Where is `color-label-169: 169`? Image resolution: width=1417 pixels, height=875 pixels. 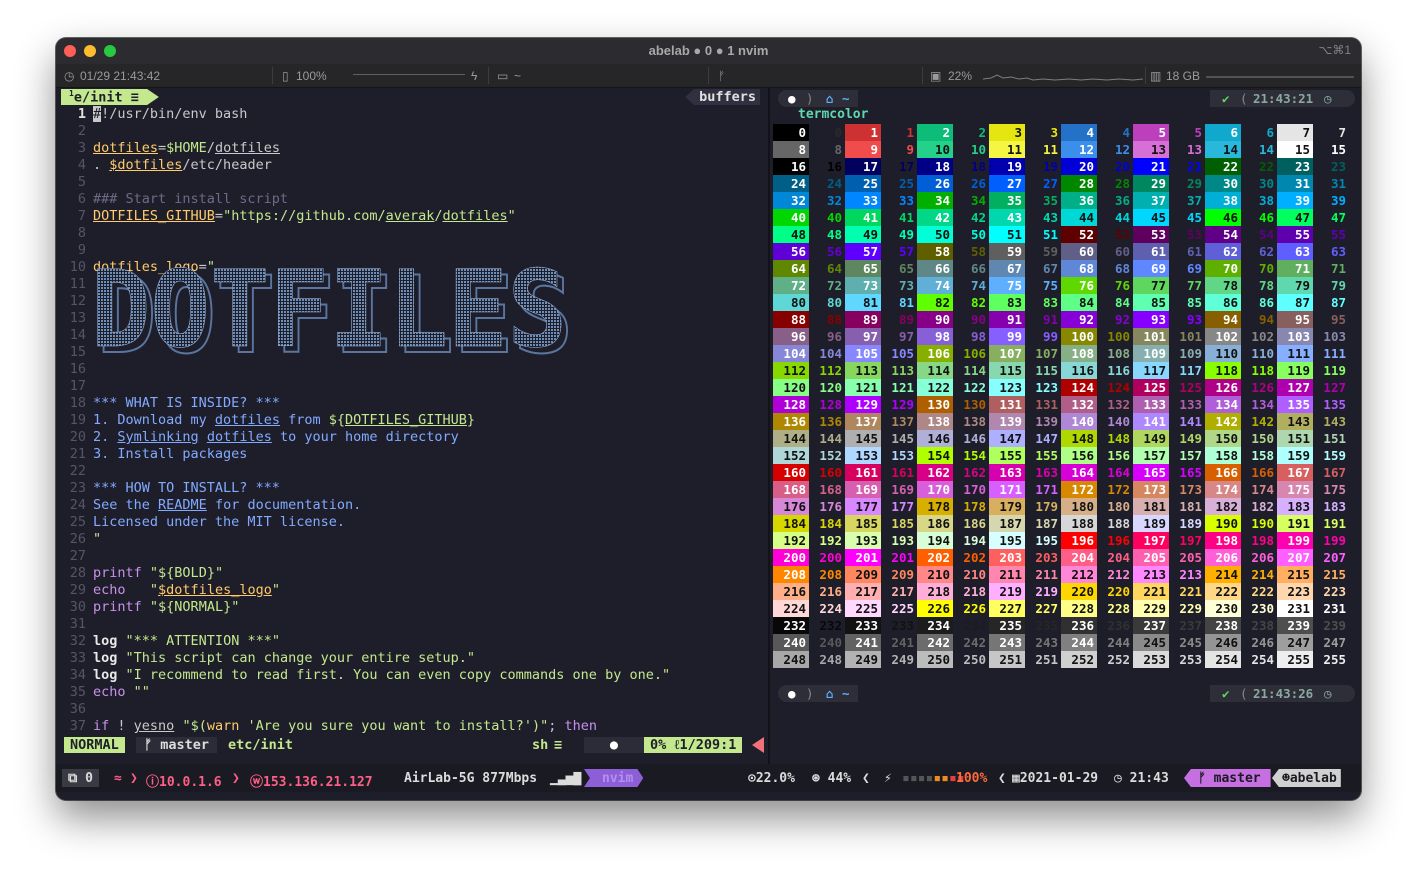
color-label-169: 169 is located at coordinates (902, 489).